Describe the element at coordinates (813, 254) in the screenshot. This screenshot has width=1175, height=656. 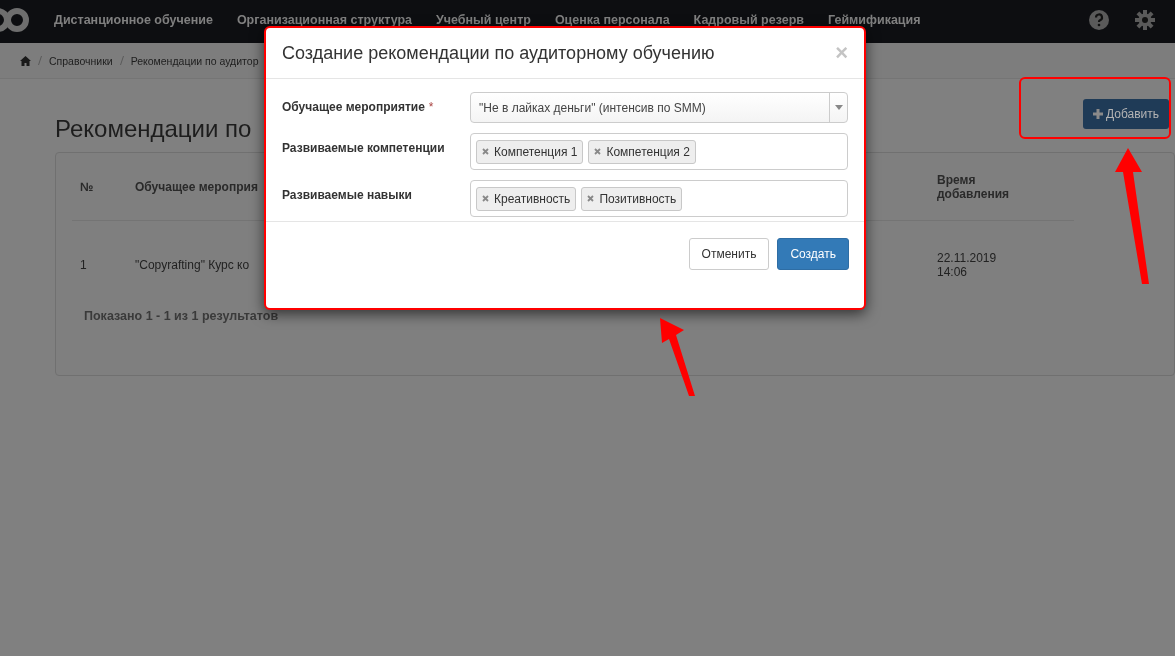
I see `create-button: Создать` at that location.